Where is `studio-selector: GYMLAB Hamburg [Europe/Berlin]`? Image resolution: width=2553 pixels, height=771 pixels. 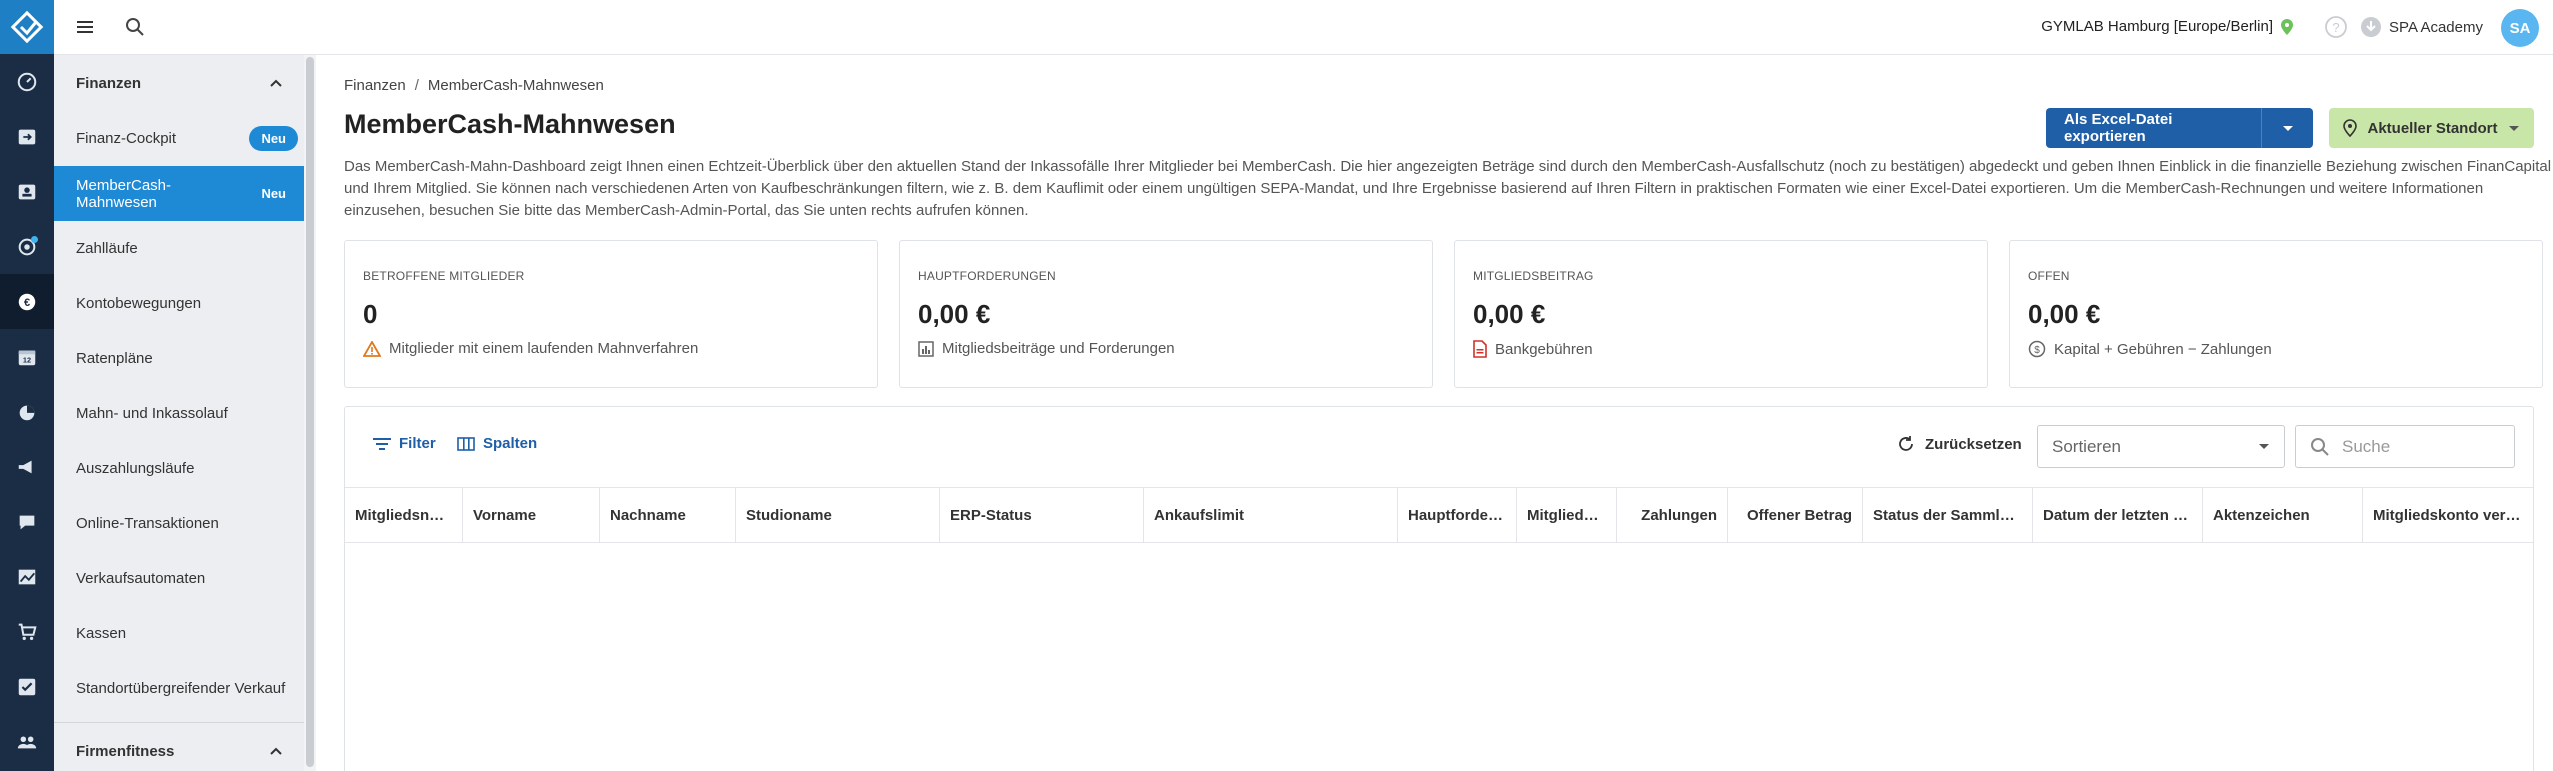 studio-selector: GYMLAB Hamburg [Europe/Berlin] is located at coordinates (2167, 26).